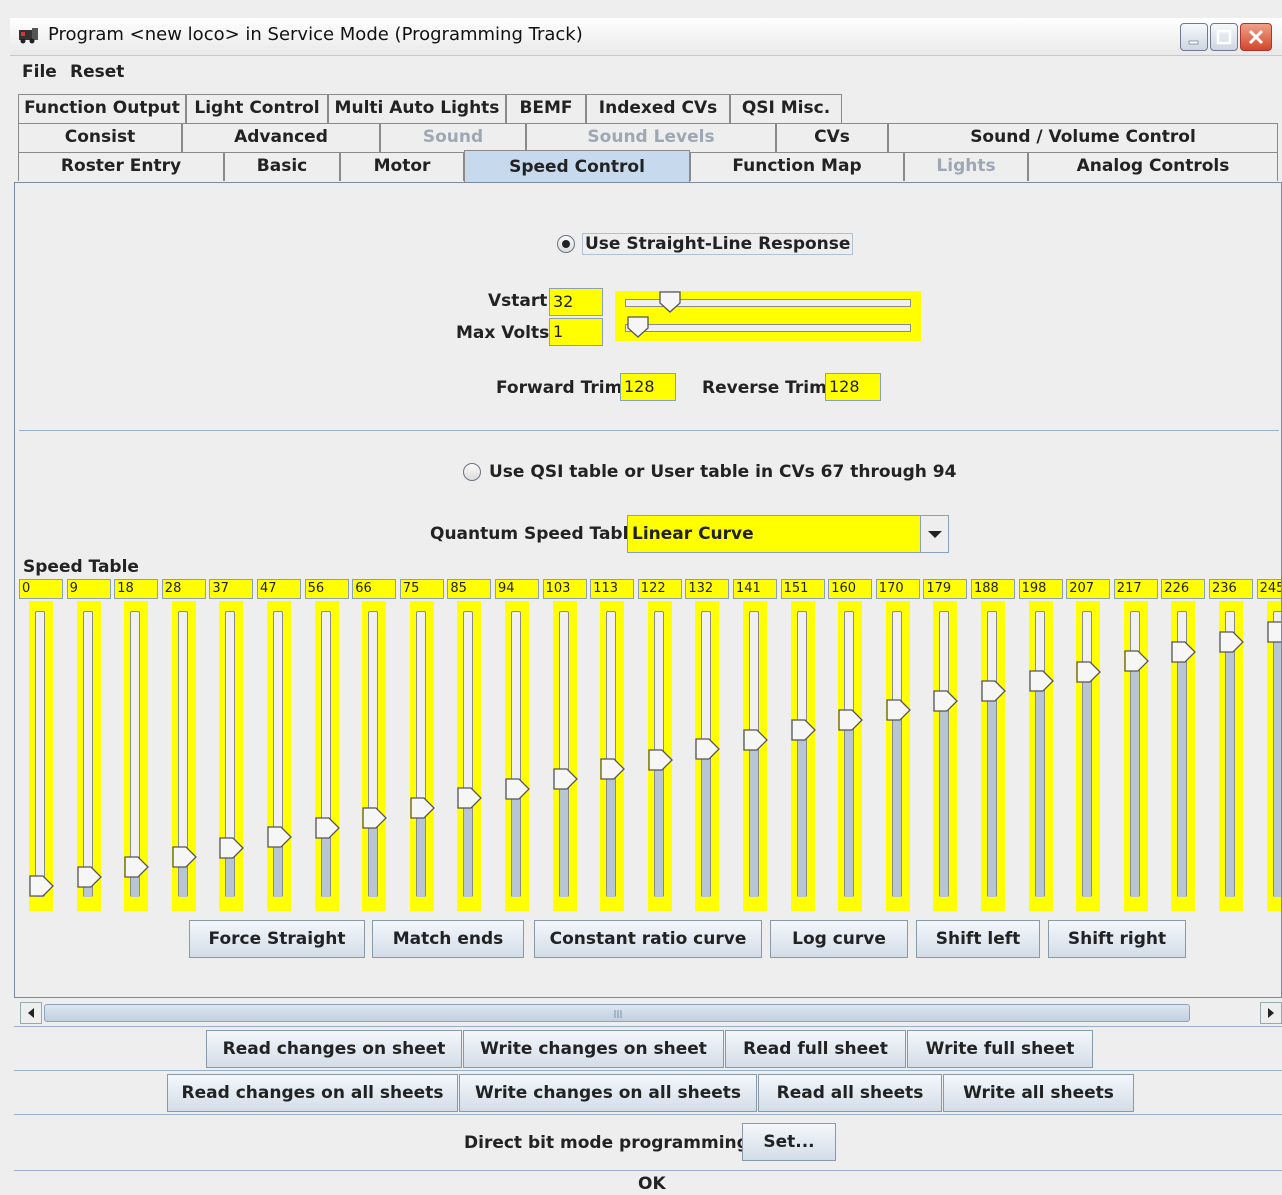 The height and width of the screenshot is (1195, 1282). Describe the element at coordinates (617, 1013) in the screenshot. I see `scrollbar-thumb` at that location.